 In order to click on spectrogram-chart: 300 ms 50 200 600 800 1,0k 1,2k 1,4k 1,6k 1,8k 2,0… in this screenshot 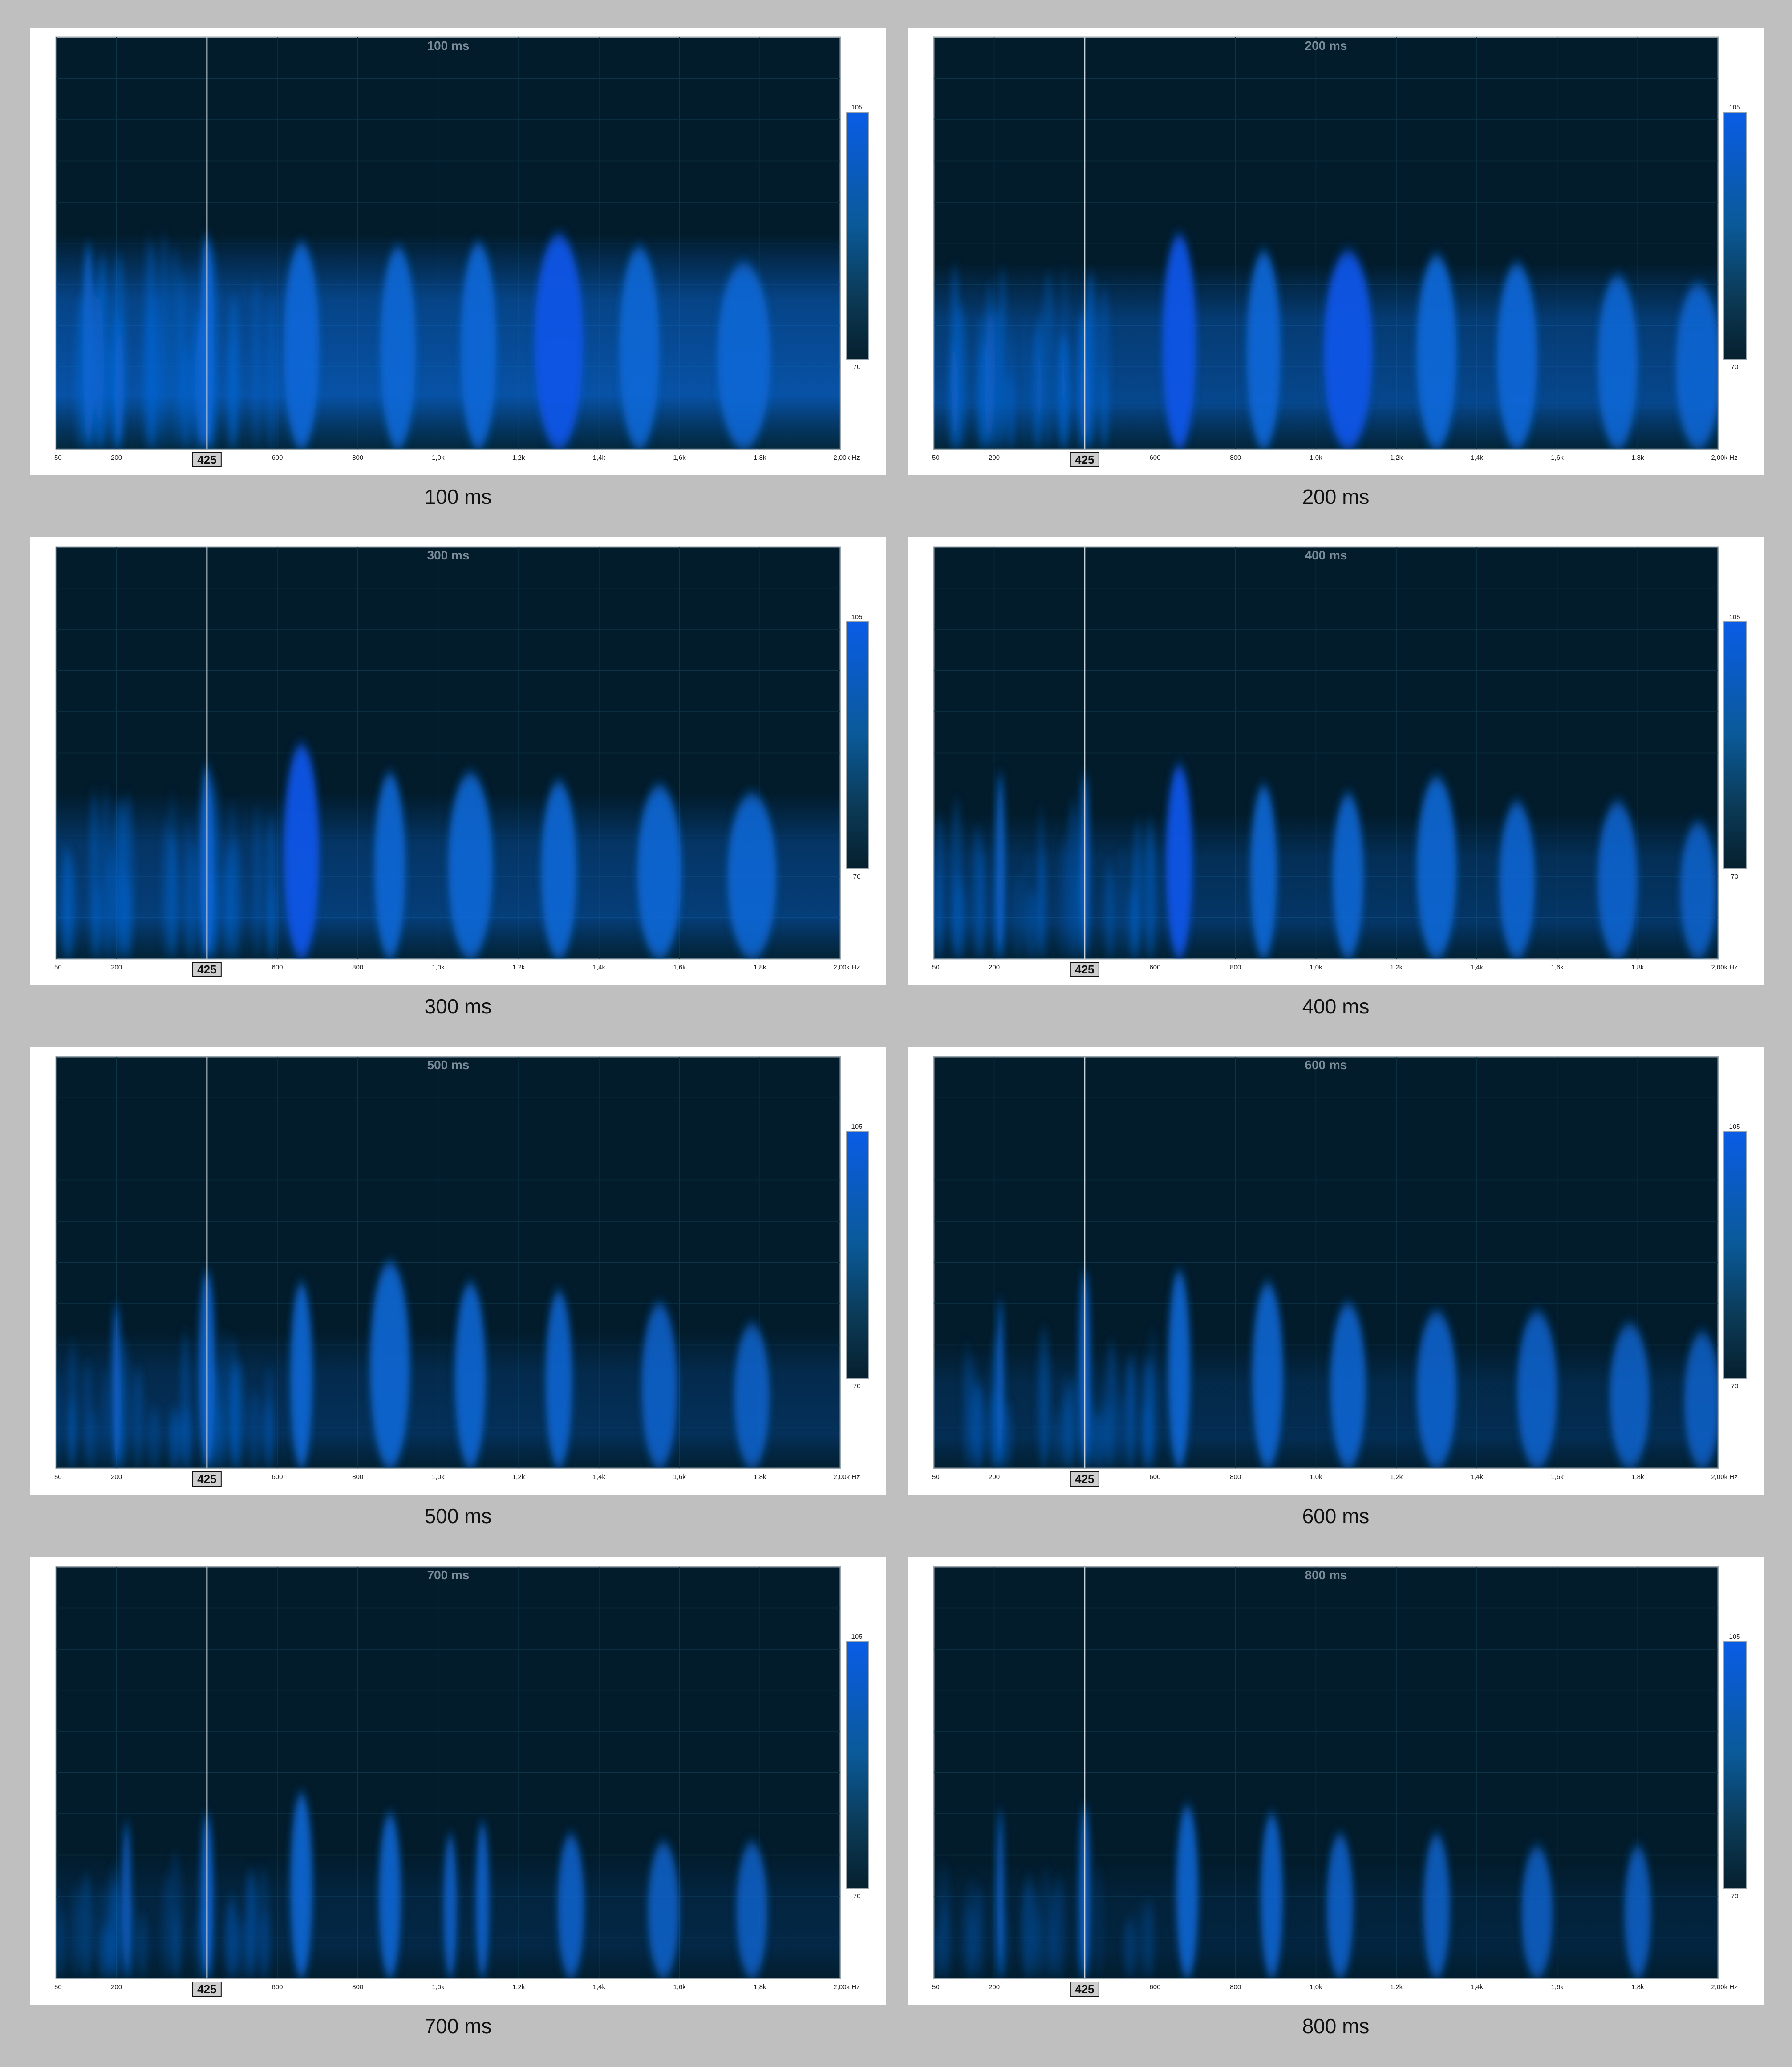, I will do `click(461, 761)`.